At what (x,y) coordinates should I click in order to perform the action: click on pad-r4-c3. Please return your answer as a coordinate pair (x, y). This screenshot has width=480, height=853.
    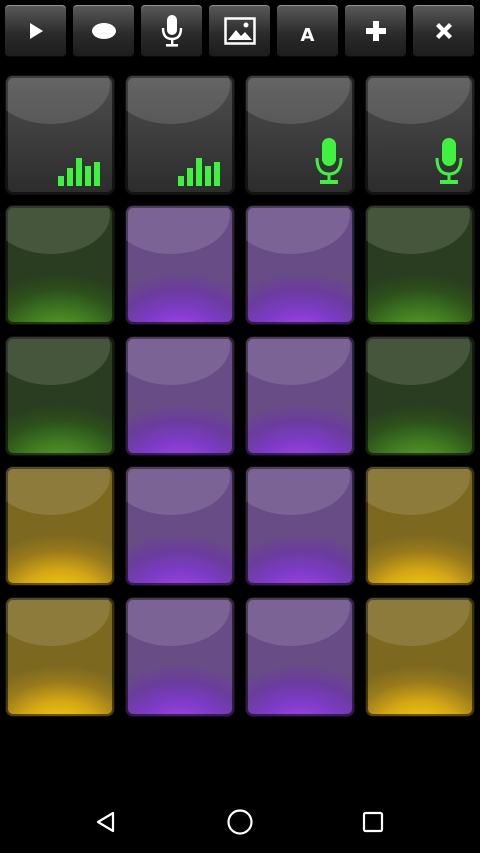
    Looking at the image, I should click on (300, 526).